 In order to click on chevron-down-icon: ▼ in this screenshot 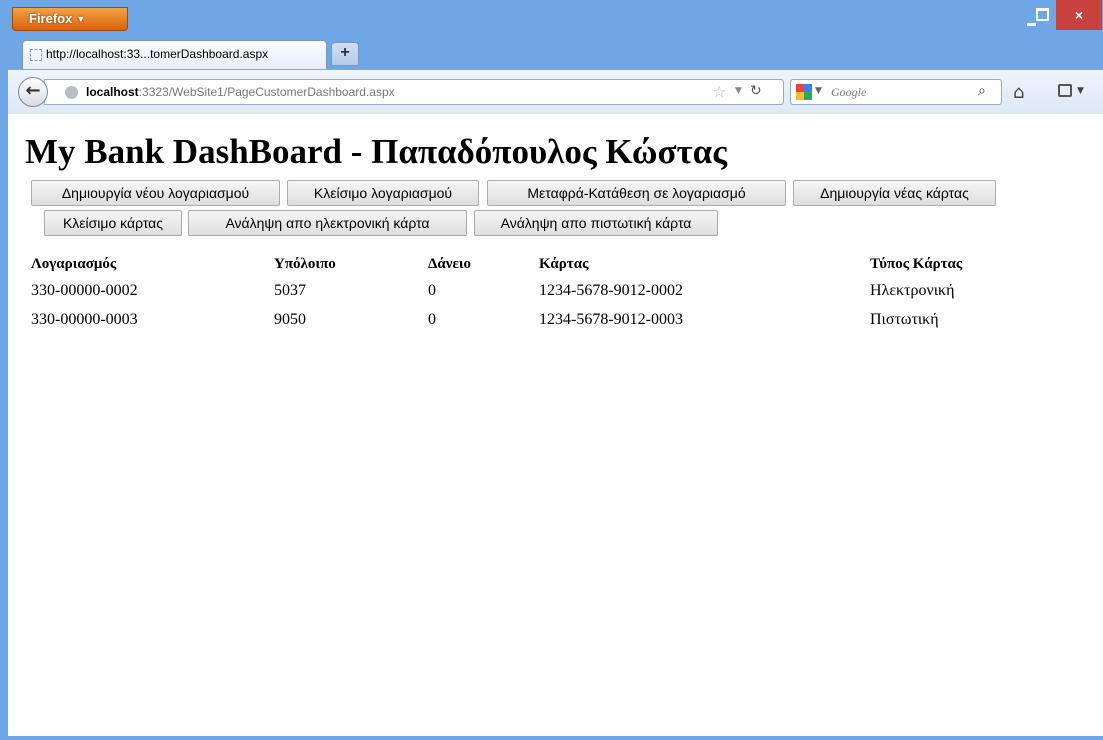, I will do `click(81, 19)`.